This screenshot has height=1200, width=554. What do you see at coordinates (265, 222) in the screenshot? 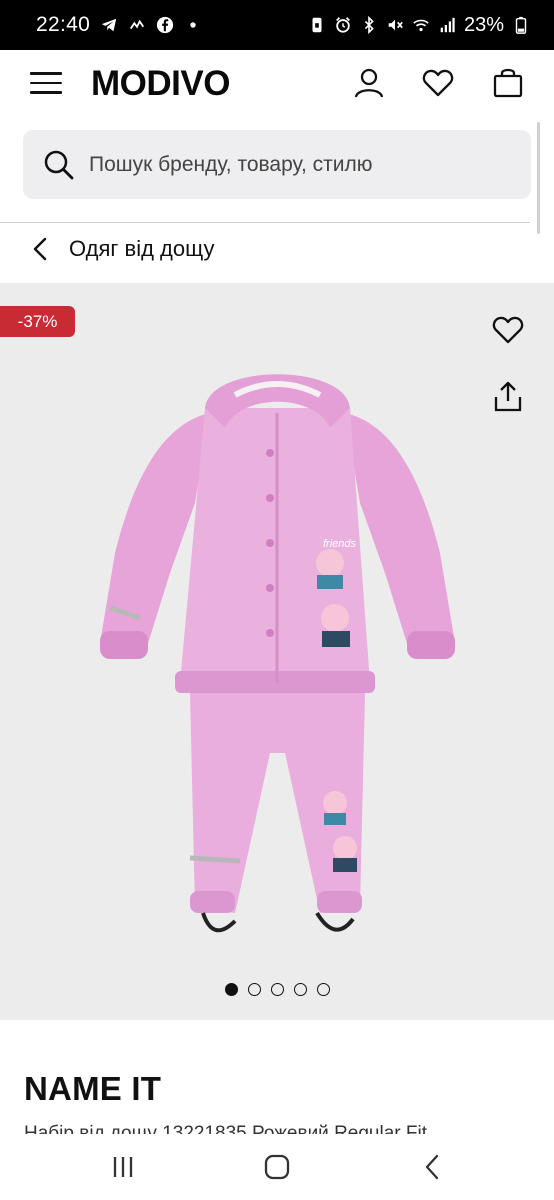
I see `divider` at bounding box center [265, 222].